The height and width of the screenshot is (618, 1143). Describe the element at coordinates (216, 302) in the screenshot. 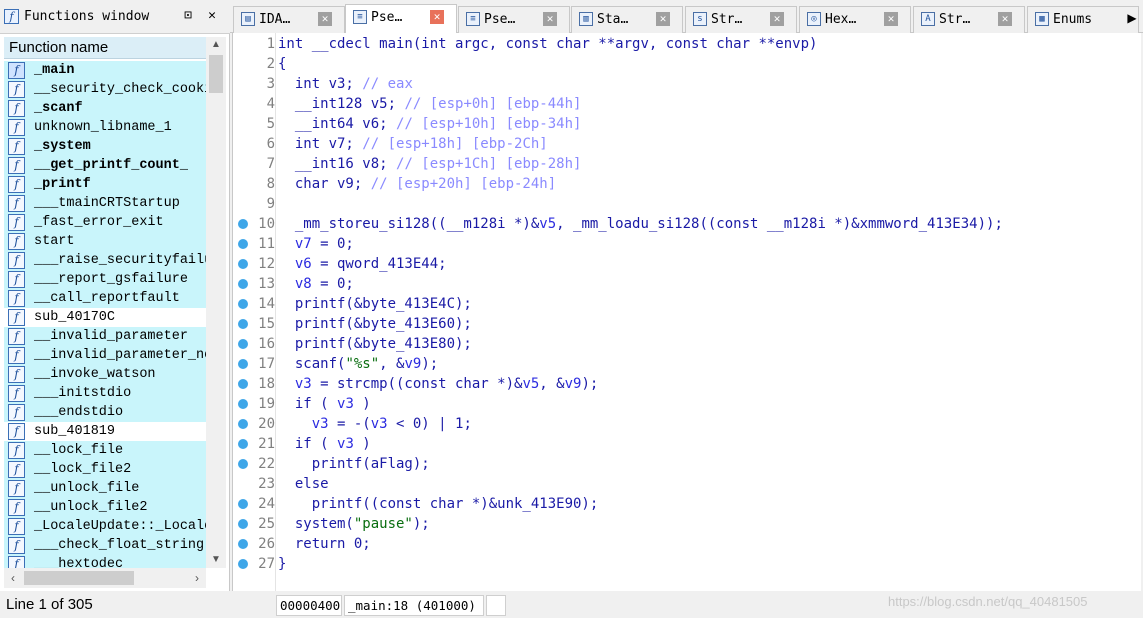

I see `function-list-vertical-scrollbar: ▲ ▼` at that location.